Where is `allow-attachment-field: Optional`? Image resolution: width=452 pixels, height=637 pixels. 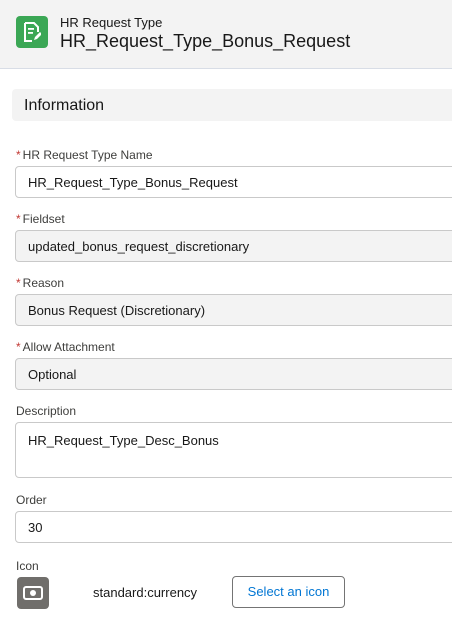 allow-attachment-field: Optional is located at coordinates (233, 374).